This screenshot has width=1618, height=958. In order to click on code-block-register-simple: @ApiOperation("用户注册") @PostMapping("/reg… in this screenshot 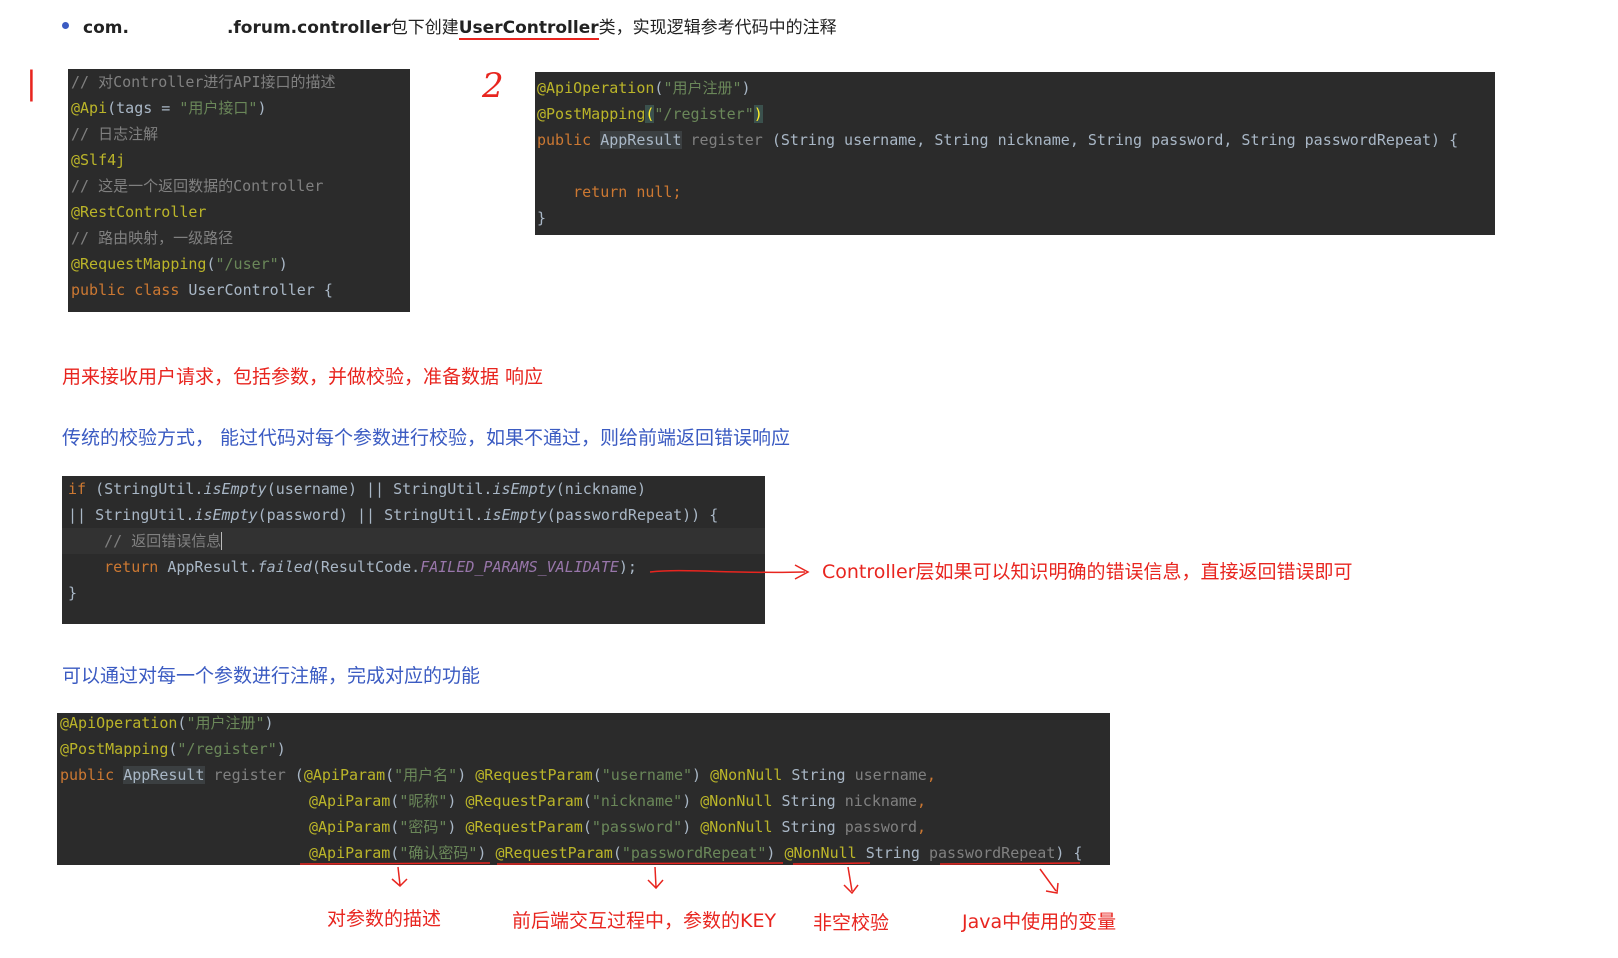, I will do `click(1015, 153)`.